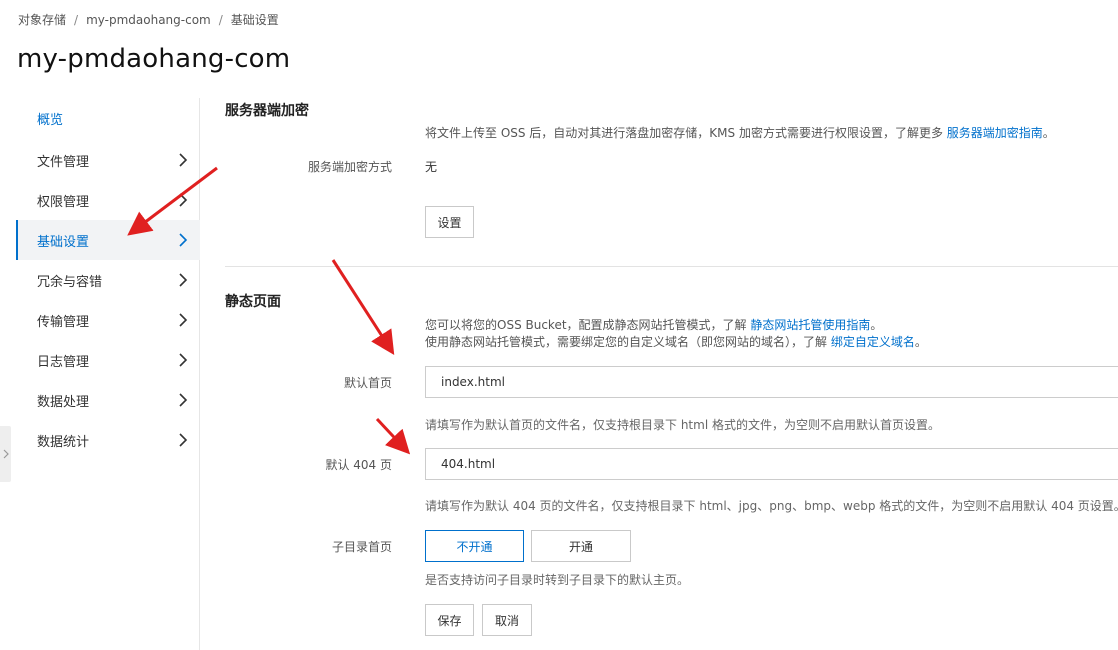 The image size is (1118, 650). I want to click on subdir-enable-button: 开通, so click(581, 546).